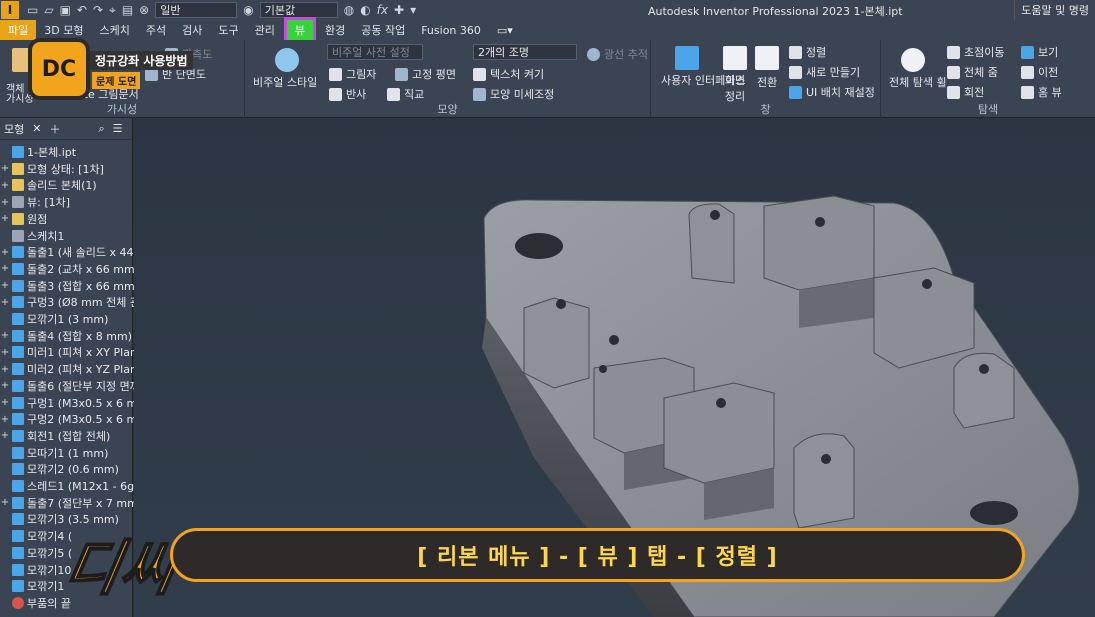  I want to click on tab-tools: 도구, so click(228, 30).